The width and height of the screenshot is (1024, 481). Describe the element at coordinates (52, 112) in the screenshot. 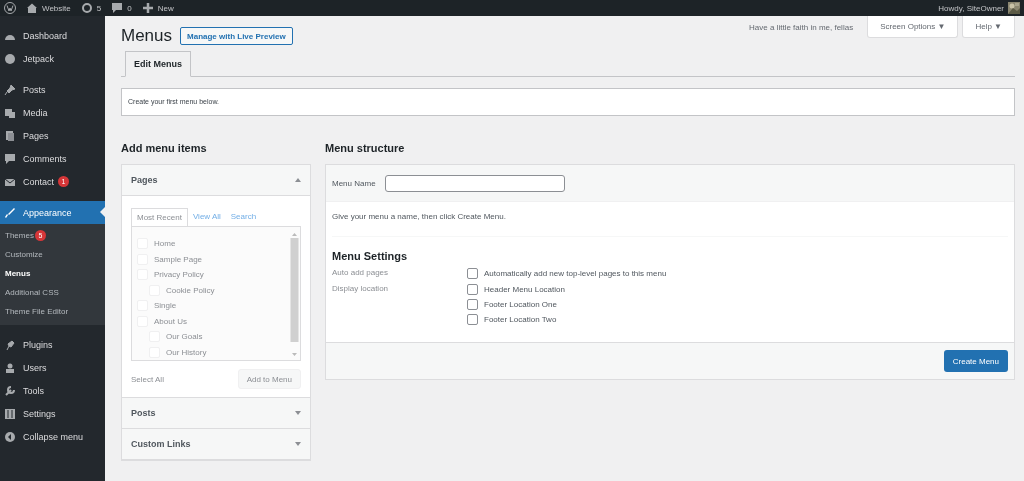

I see `sidebar-item: Media` at that location.